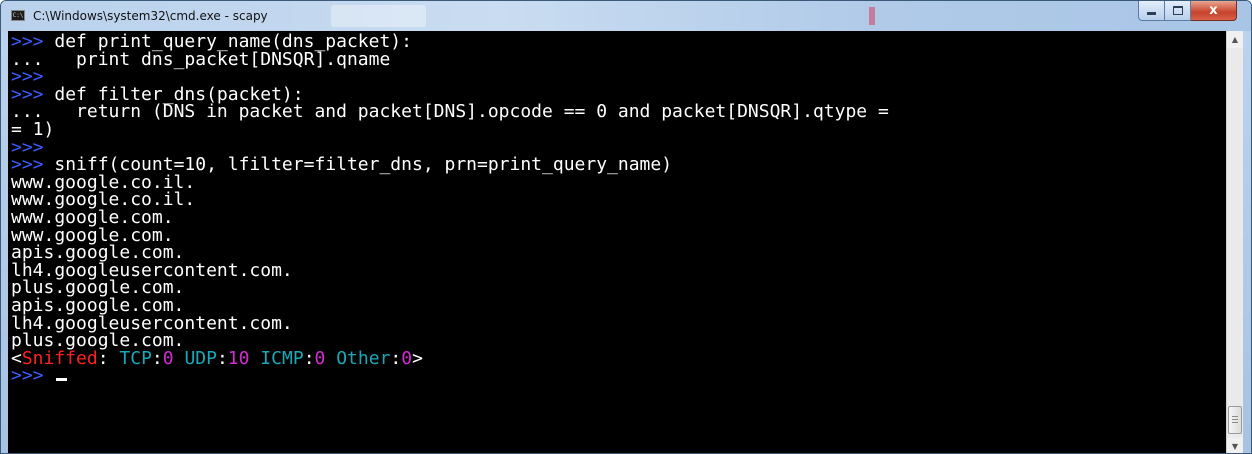  What do you see at coordinates (1234, 242) in the screenshot?
I see `vertical-scrollbar: ▲ ▼` at bounding box center [1234, 242].